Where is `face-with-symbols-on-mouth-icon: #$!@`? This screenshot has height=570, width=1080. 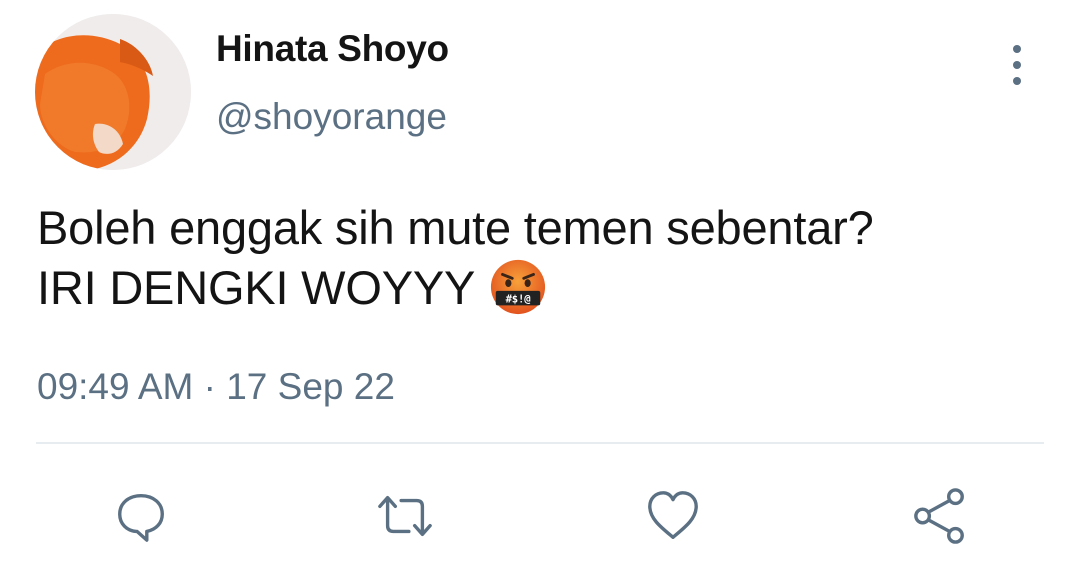
face-with-symbols-on-mouth-icon: #$!@ is located at coordinates (518, 286).